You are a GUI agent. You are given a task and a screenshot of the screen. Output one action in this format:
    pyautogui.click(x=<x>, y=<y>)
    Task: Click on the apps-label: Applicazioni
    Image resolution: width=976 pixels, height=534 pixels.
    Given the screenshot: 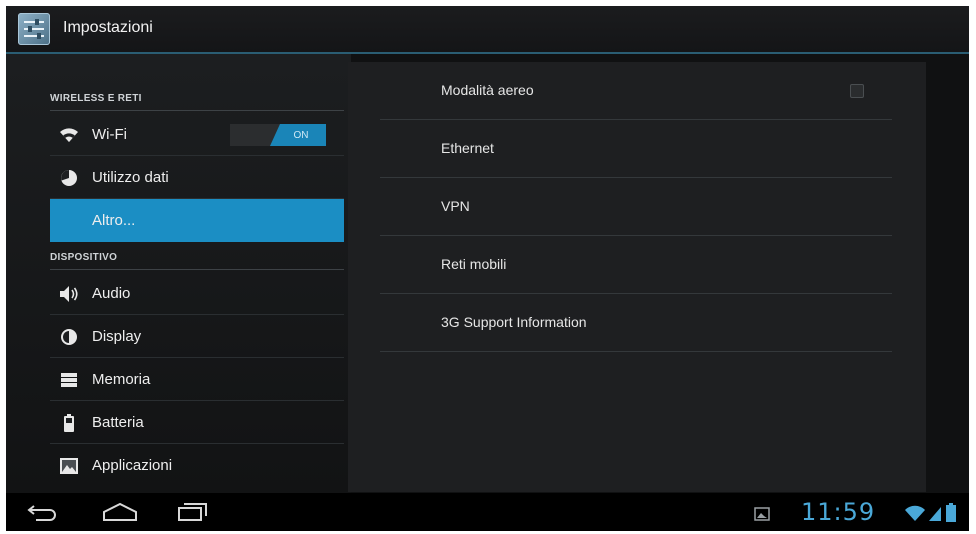 What is the action you would take?
    pyautogui.click(x=132, y=465)
    